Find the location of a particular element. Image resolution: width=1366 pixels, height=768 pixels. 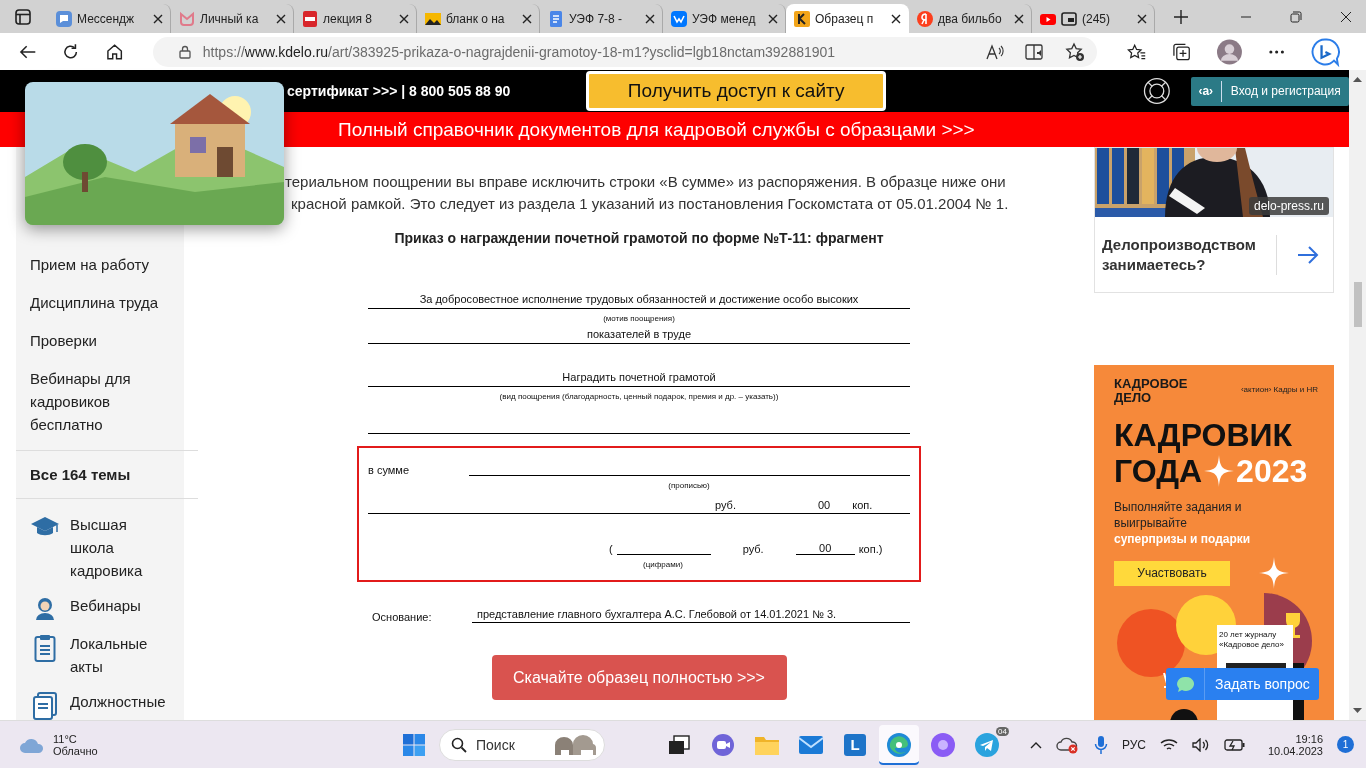

partner-logo: ‹актион› Кадры и HR is located at coordinates (1279, 389).